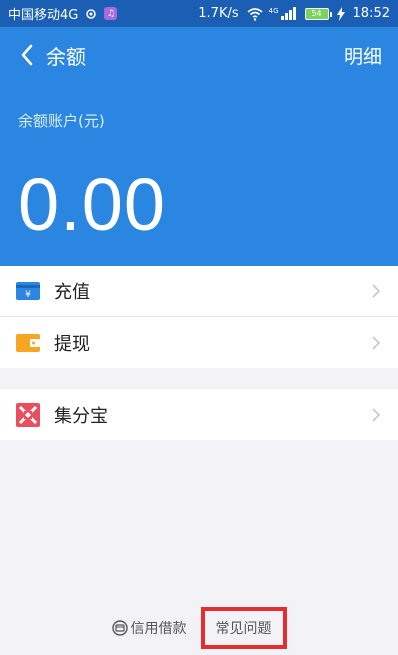 The width and height of the screenshot is (398, 655). Describe the element at coordinates (28, 343) in the screenshot. I see `withdraw-icon` at that location.